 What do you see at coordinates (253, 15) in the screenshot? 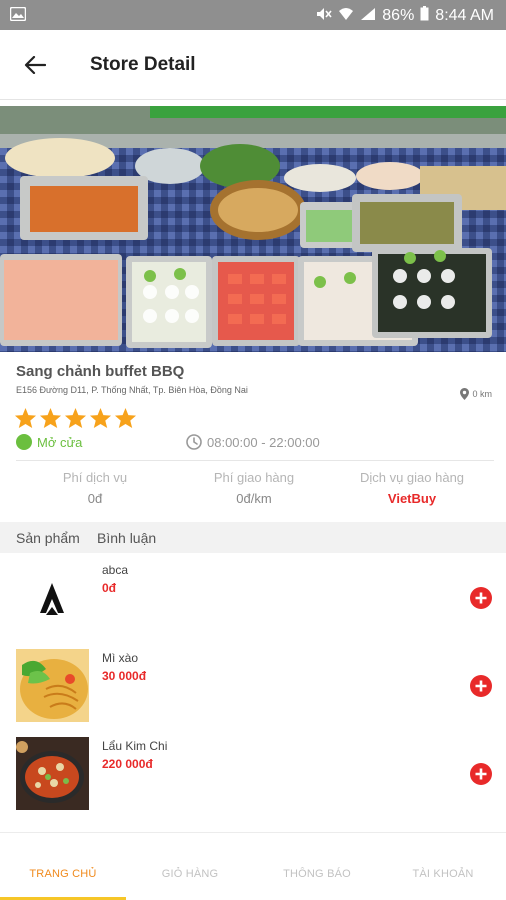
I see `status-bar: 86% 8:44 AM` at bounding box center [253, 15].